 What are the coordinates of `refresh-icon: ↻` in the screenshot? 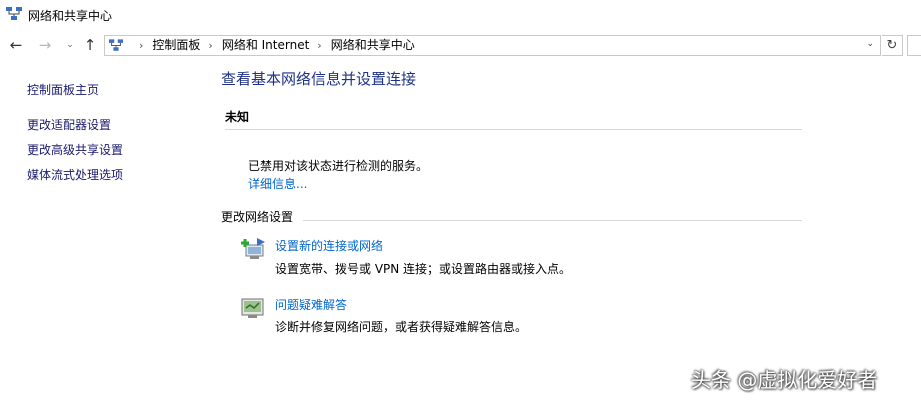 It's located at (892, 45).